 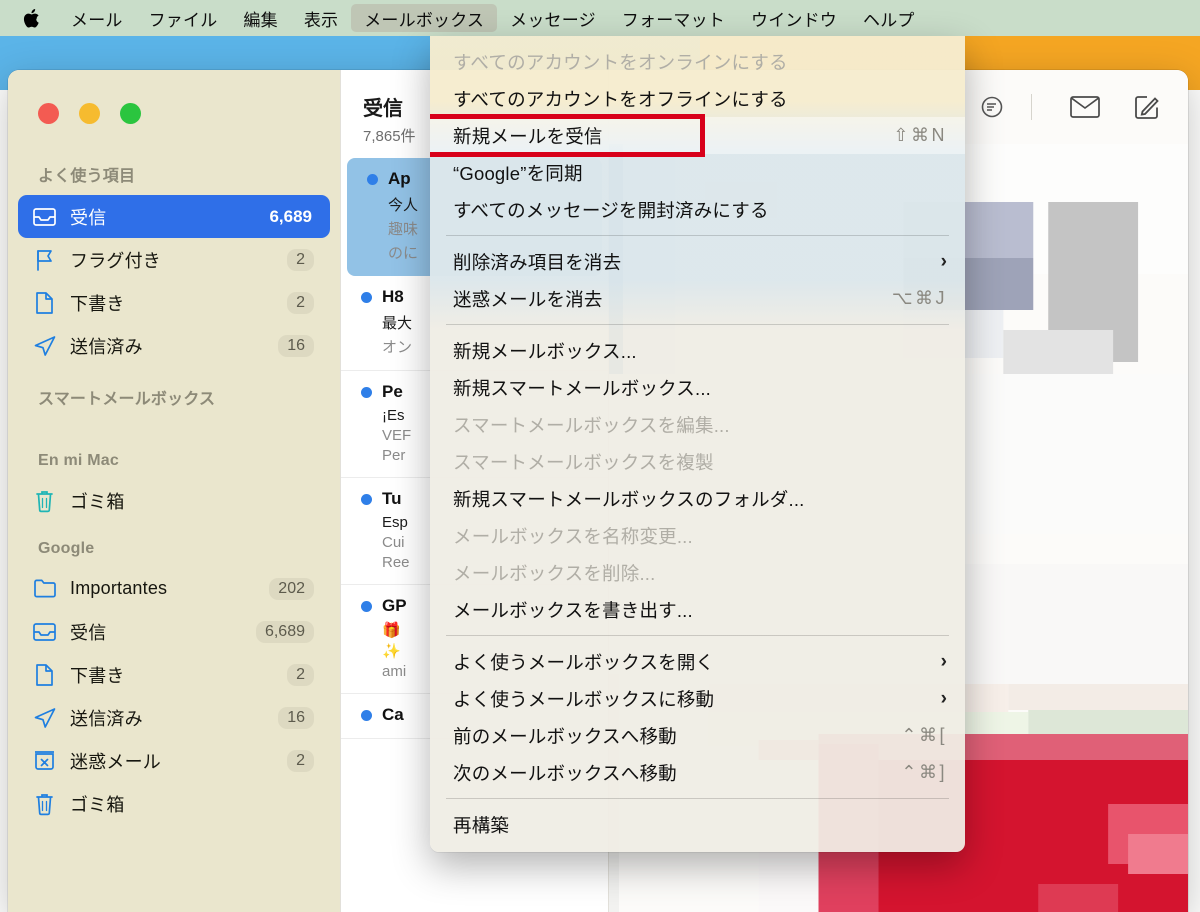 What do you see at coordinates (697, 735) in the screenshot?
I see `menu-item-20: 前のメールボックスへ移動 ⌃⌘[` at bounding box center [697, 735].